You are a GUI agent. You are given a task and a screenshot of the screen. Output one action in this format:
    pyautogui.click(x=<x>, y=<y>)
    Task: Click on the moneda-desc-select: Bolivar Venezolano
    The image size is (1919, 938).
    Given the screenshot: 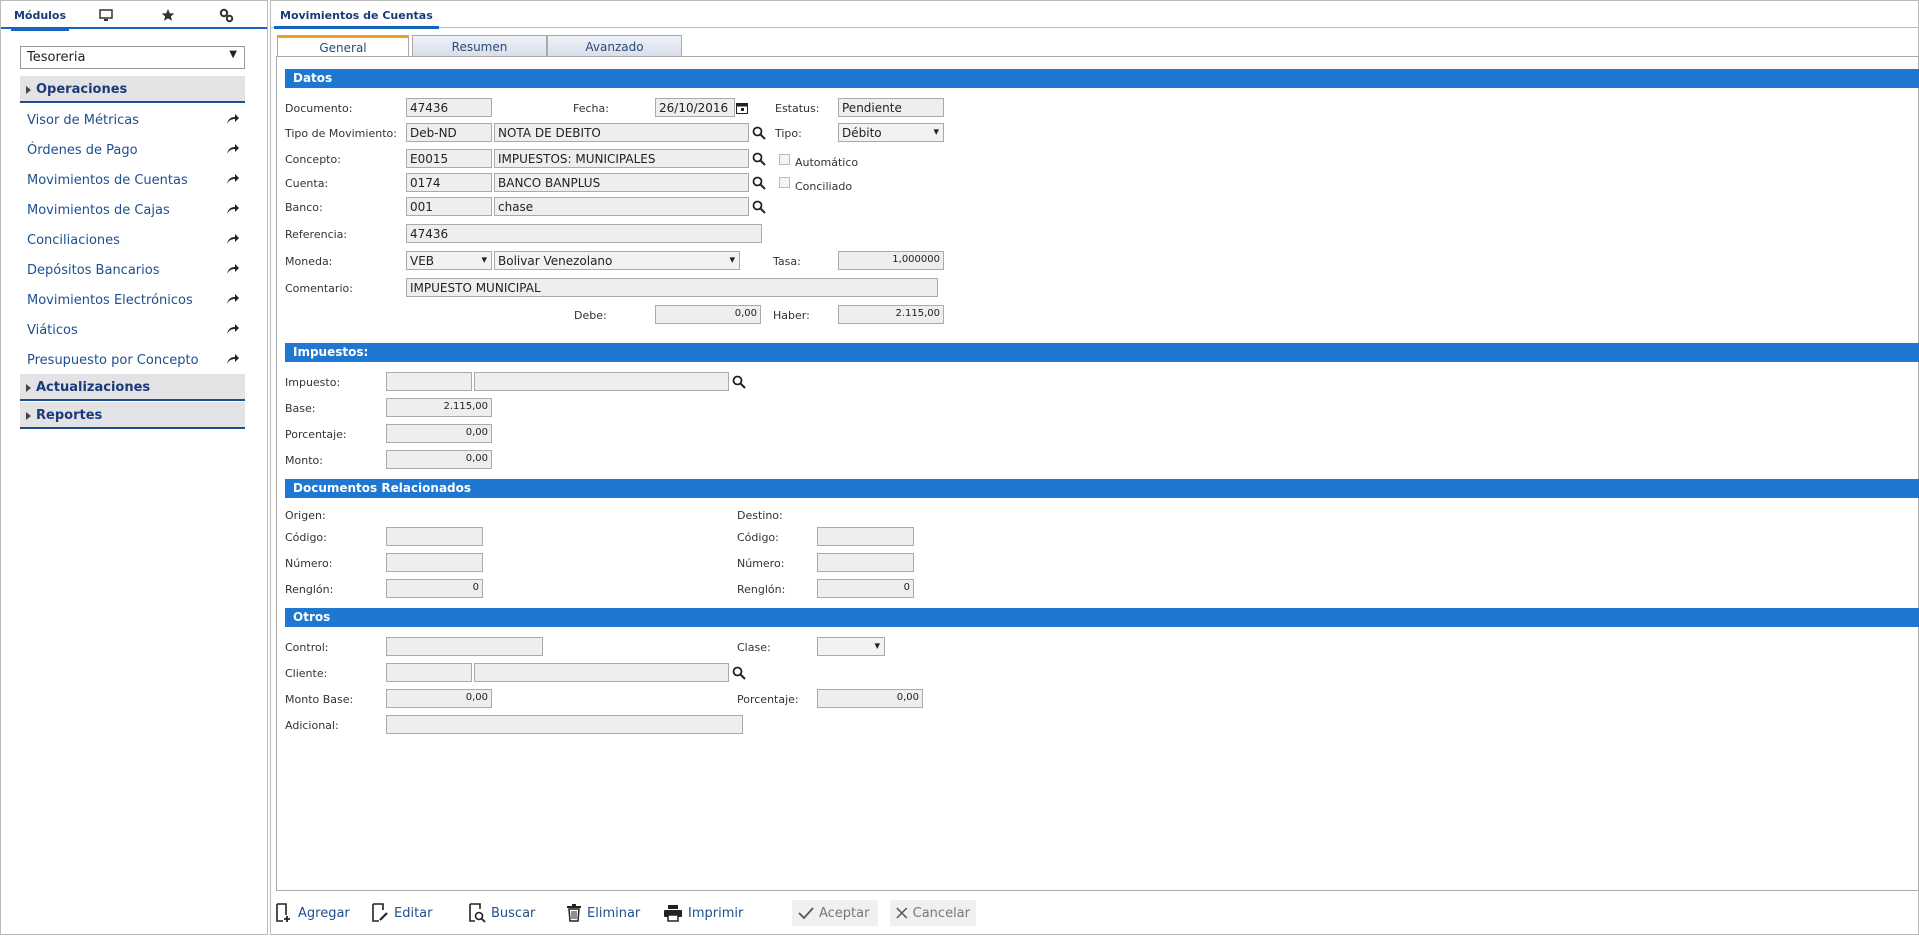 What is the action you would take?
    pyautogui.click(x=617, y=260)
    